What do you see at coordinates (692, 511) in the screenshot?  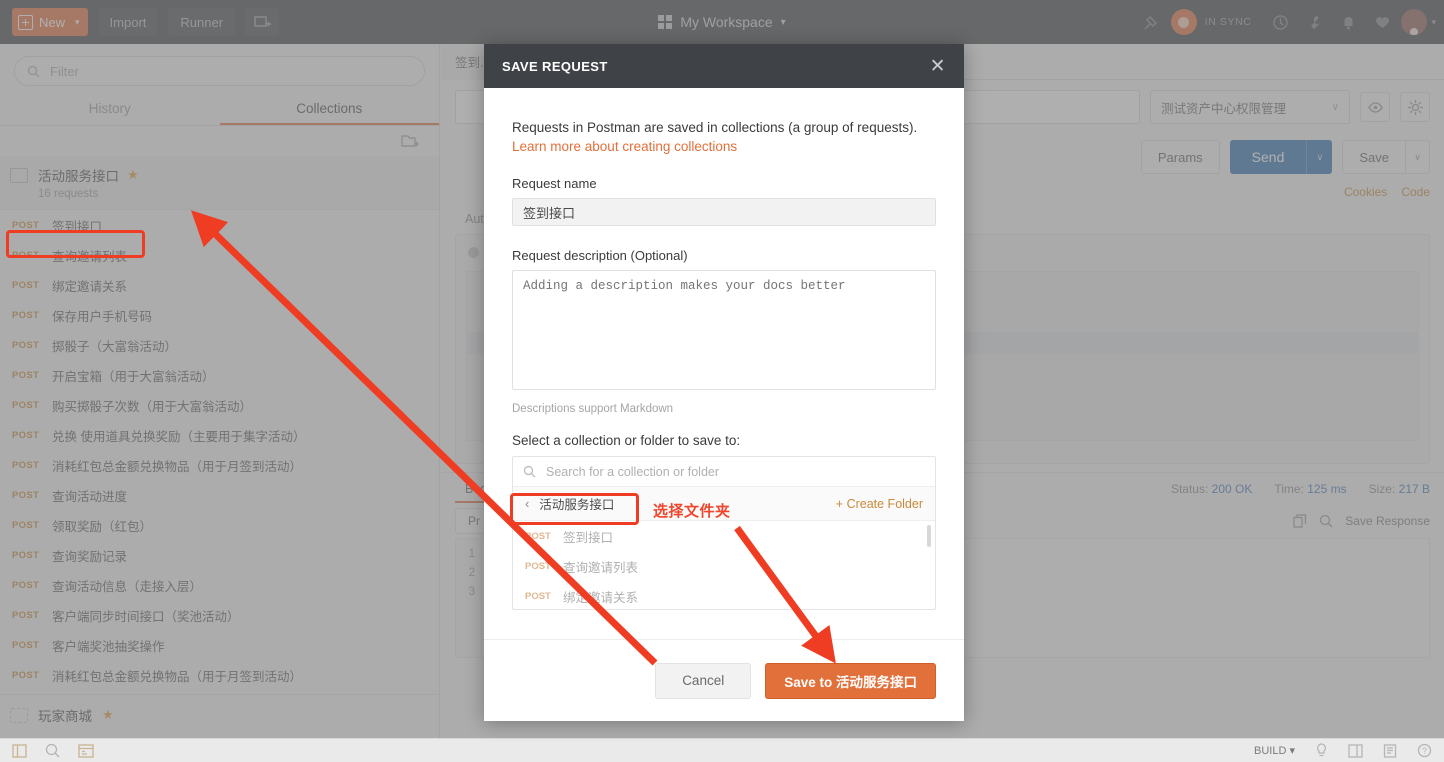 I see `annotation-text-select-folder: 选择文件夹` at bounding box center [692, 511].